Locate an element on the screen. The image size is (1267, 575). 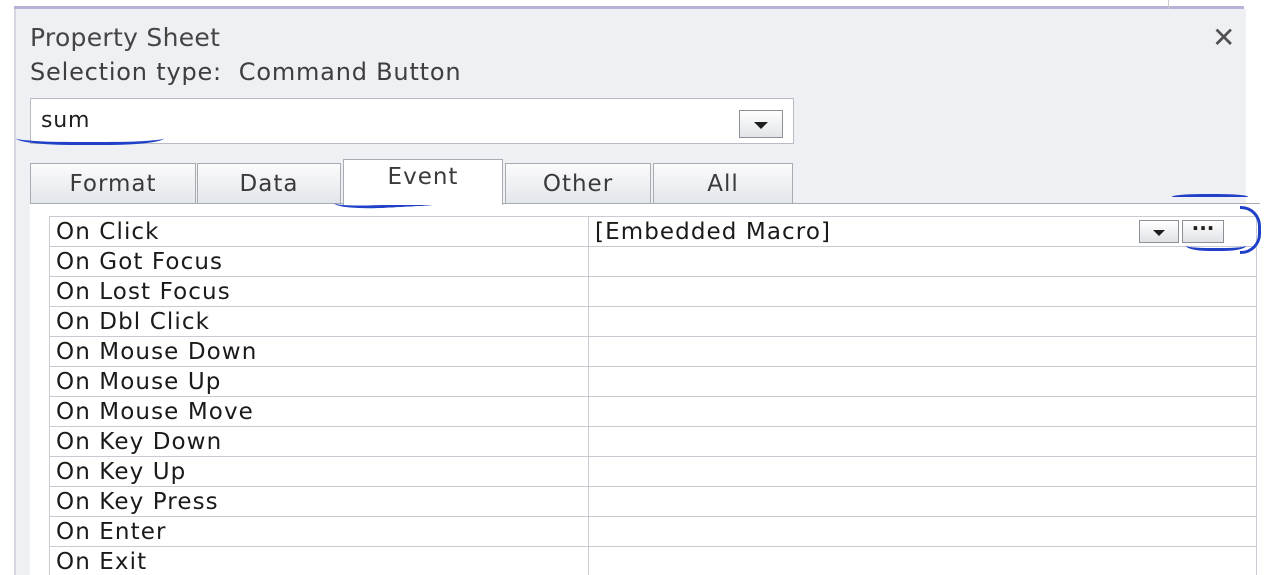
property-row: On Mouse Up is located at coordinates (653, 381).